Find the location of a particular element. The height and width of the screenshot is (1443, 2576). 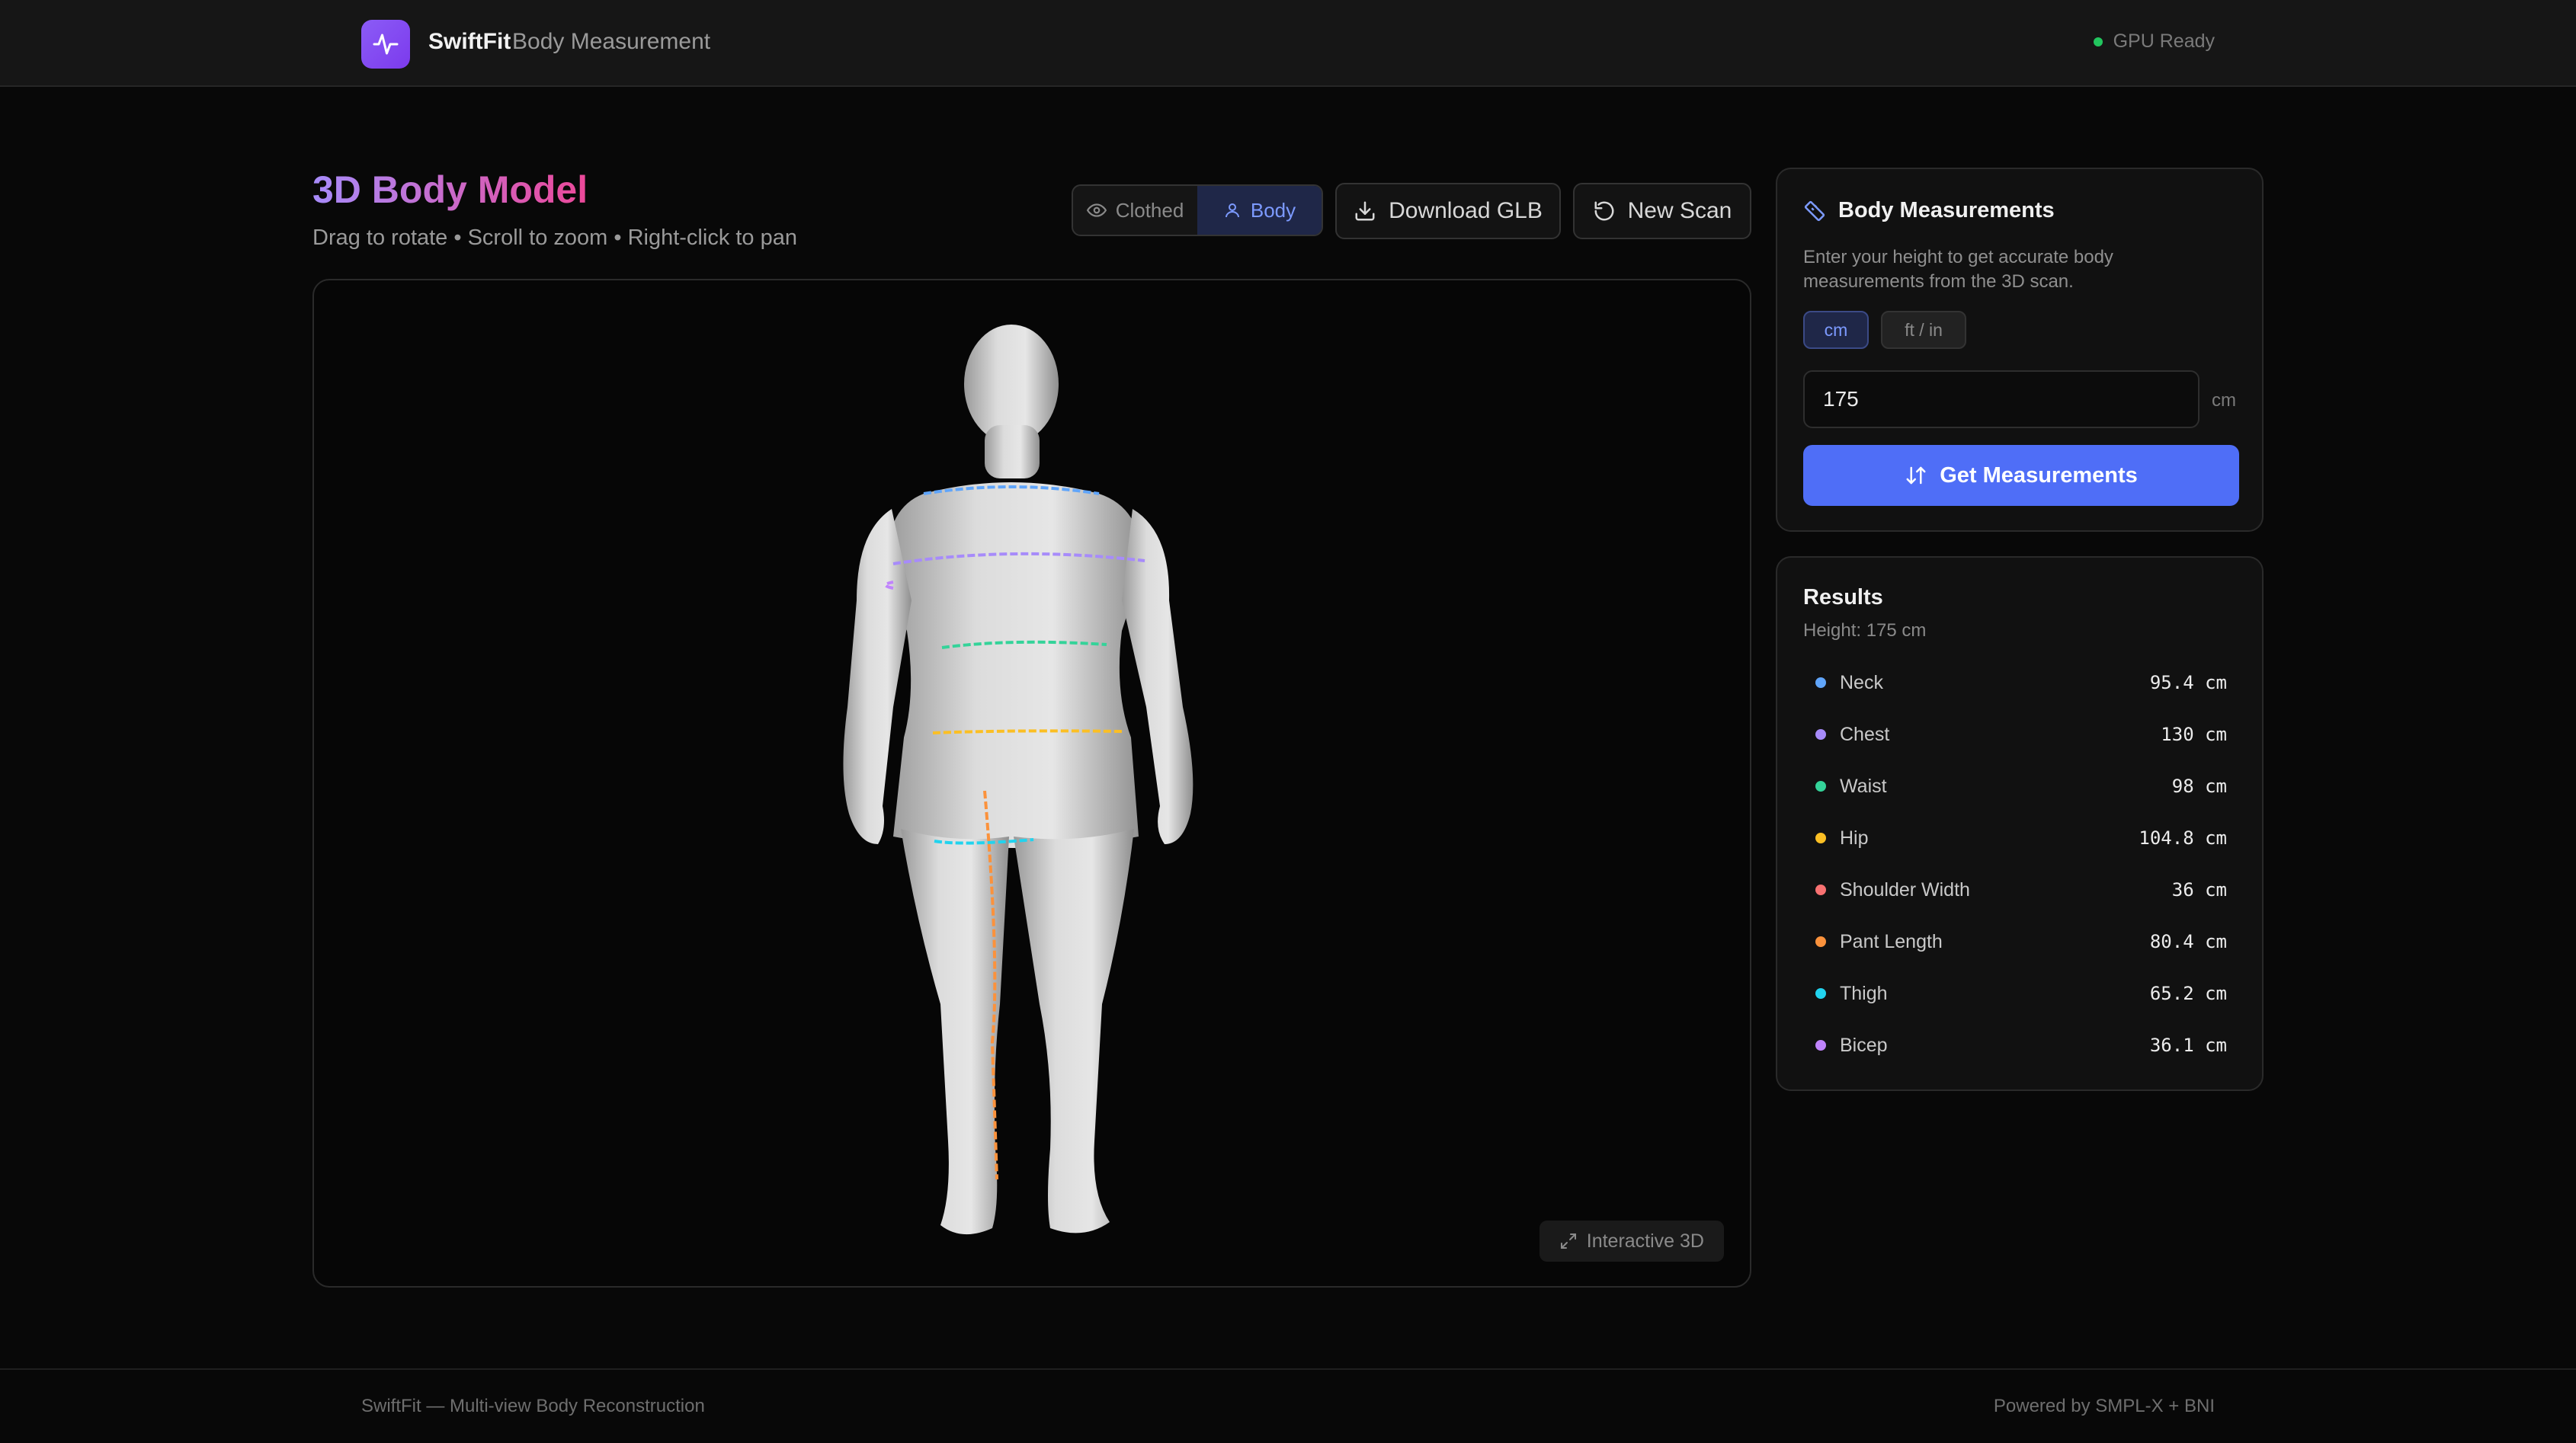

result-name: Hip is located at coordinates (1842, 838).